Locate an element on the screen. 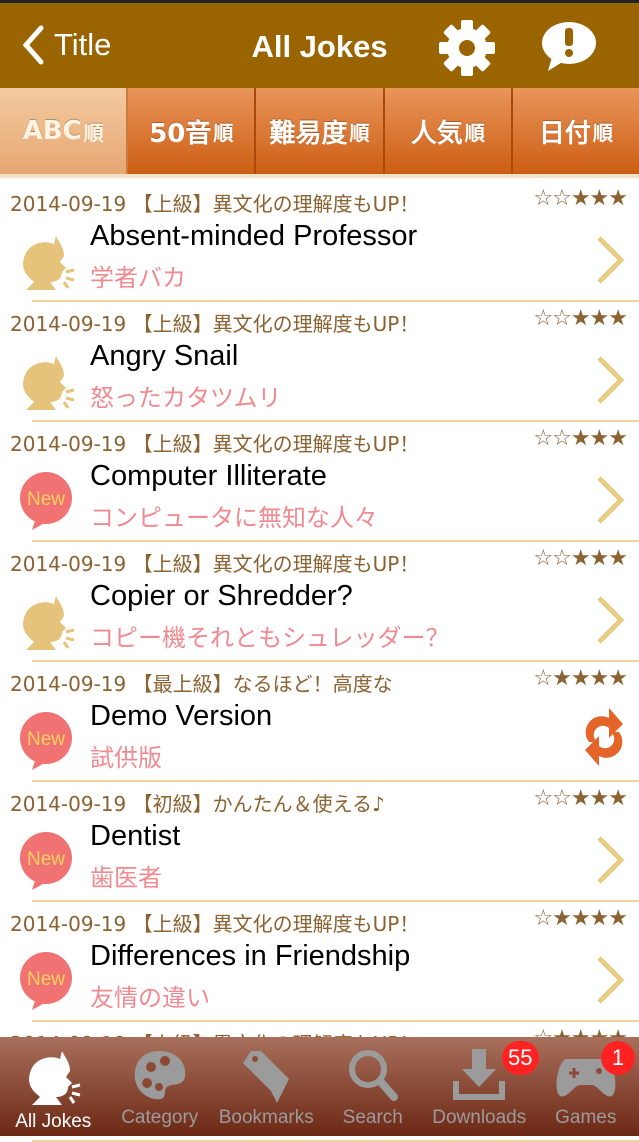 The width and height of the screenshot is (639, 1142). tab-games: Games 1 is located at coordinates (586, 1086).